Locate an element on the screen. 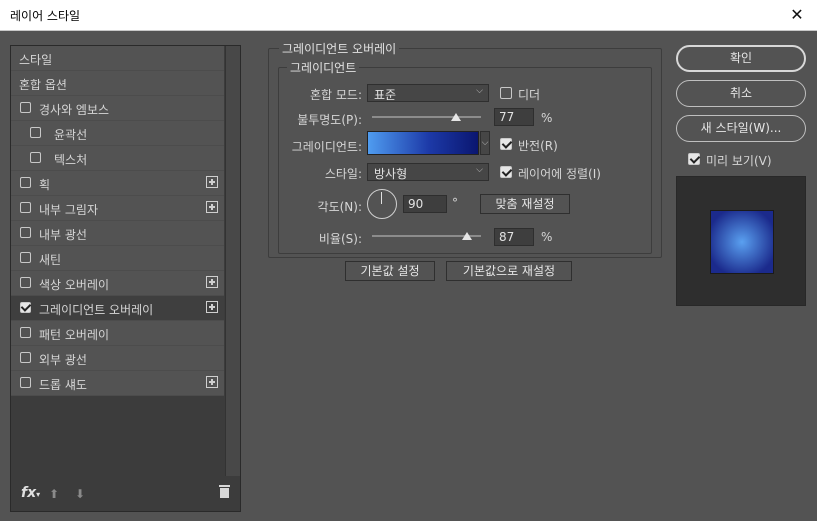 The width and height of the screenshot is (817, 521). move-down-icon: ⬇ is located at coordinates (81, 494).